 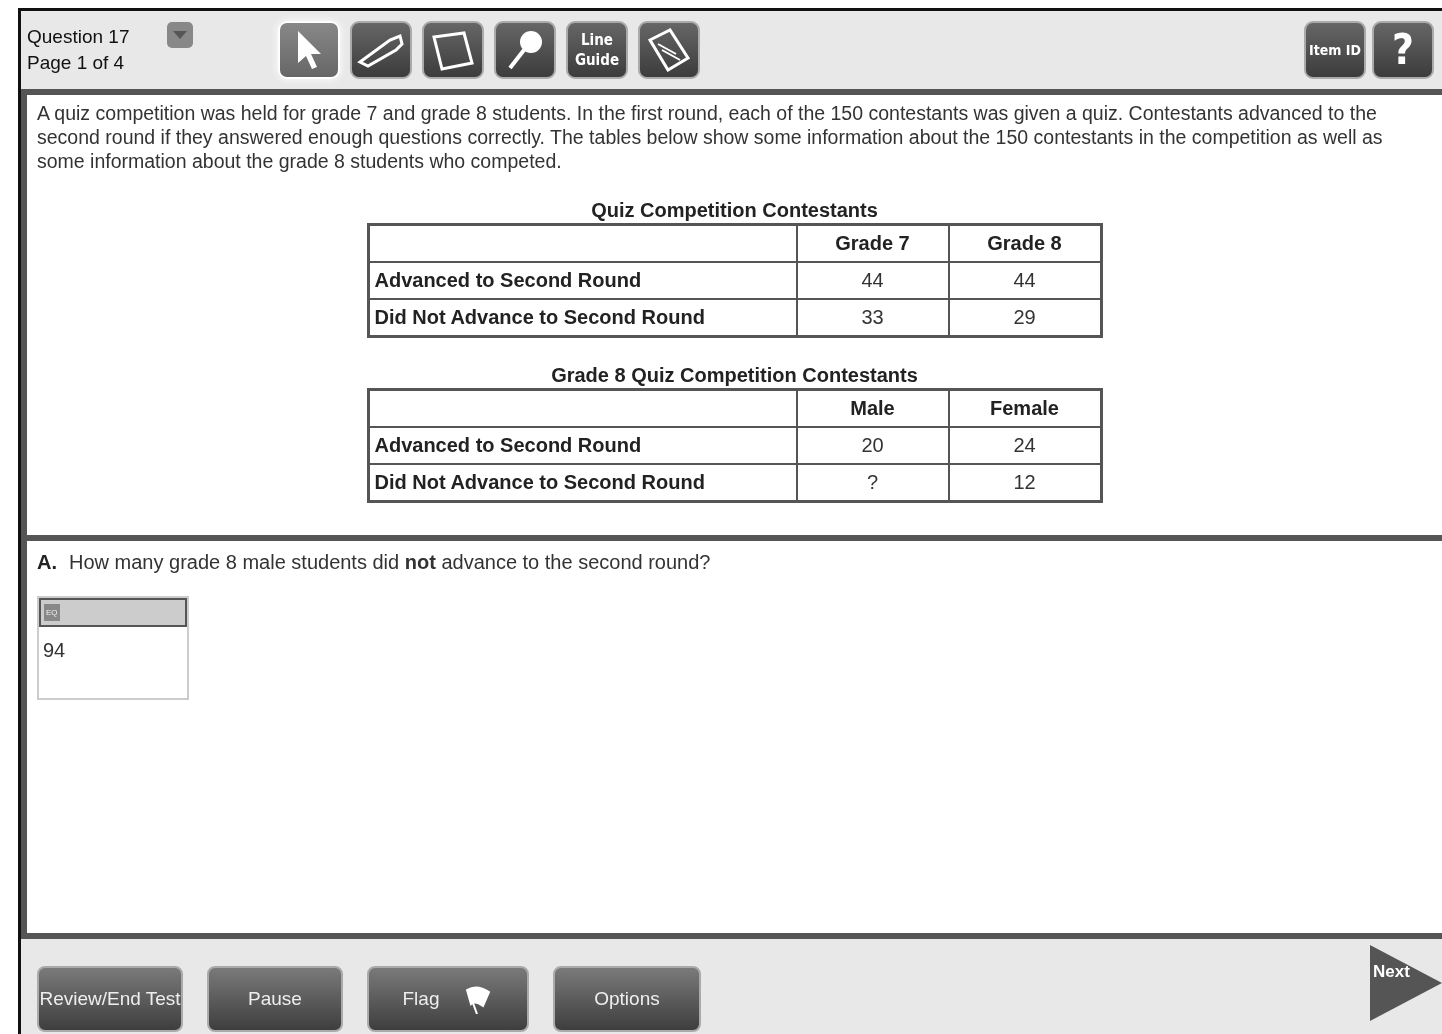 I want to click on table-title: Grade 8 Quiz Competition Contestants, so click(x=734, y=375).